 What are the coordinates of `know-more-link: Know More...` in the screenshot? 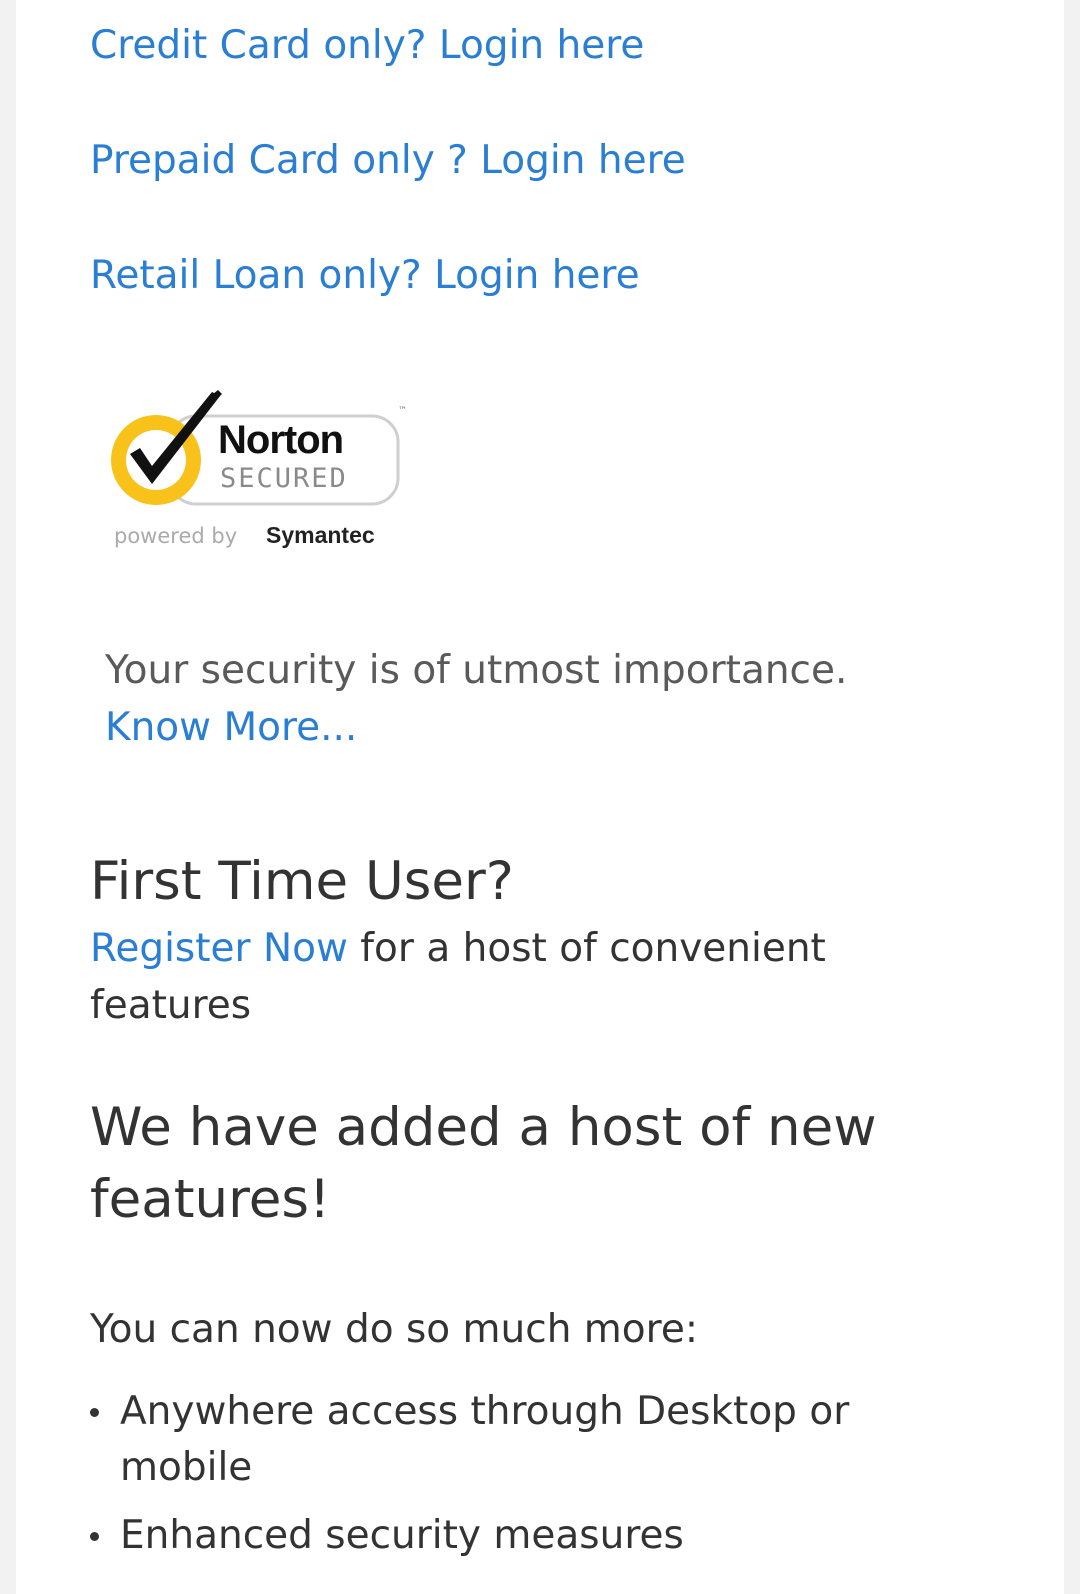 It's located at (231, 728).